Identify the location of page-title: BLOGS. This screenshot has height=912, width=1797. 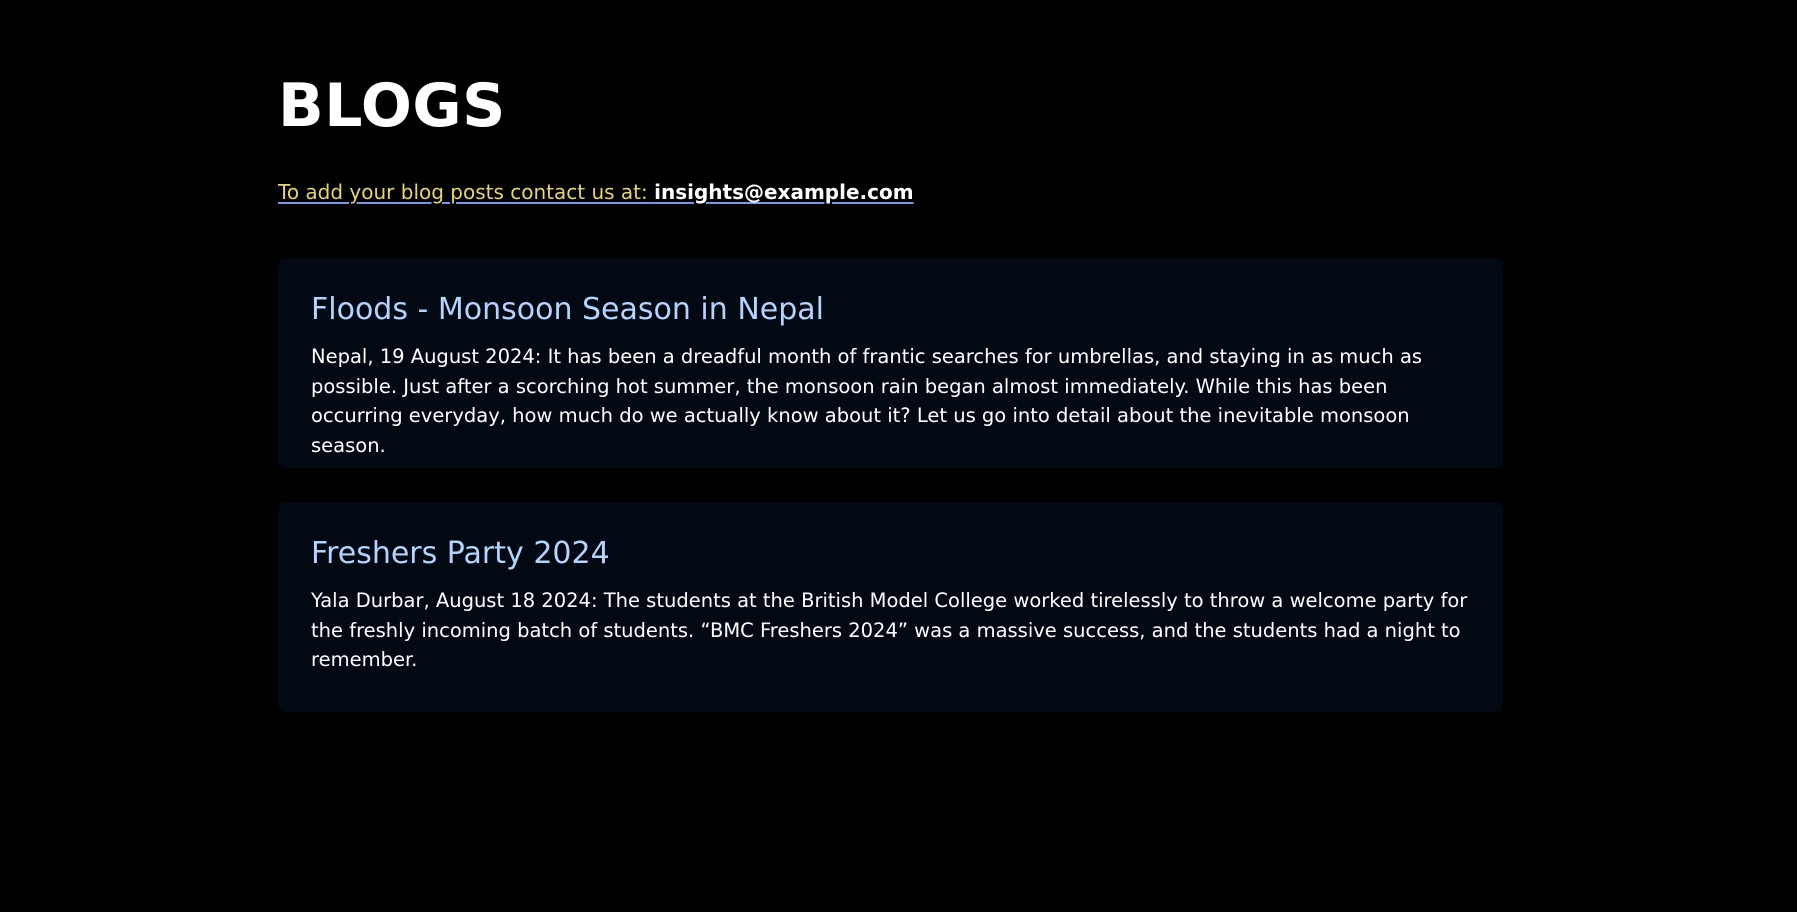
(392, 106).